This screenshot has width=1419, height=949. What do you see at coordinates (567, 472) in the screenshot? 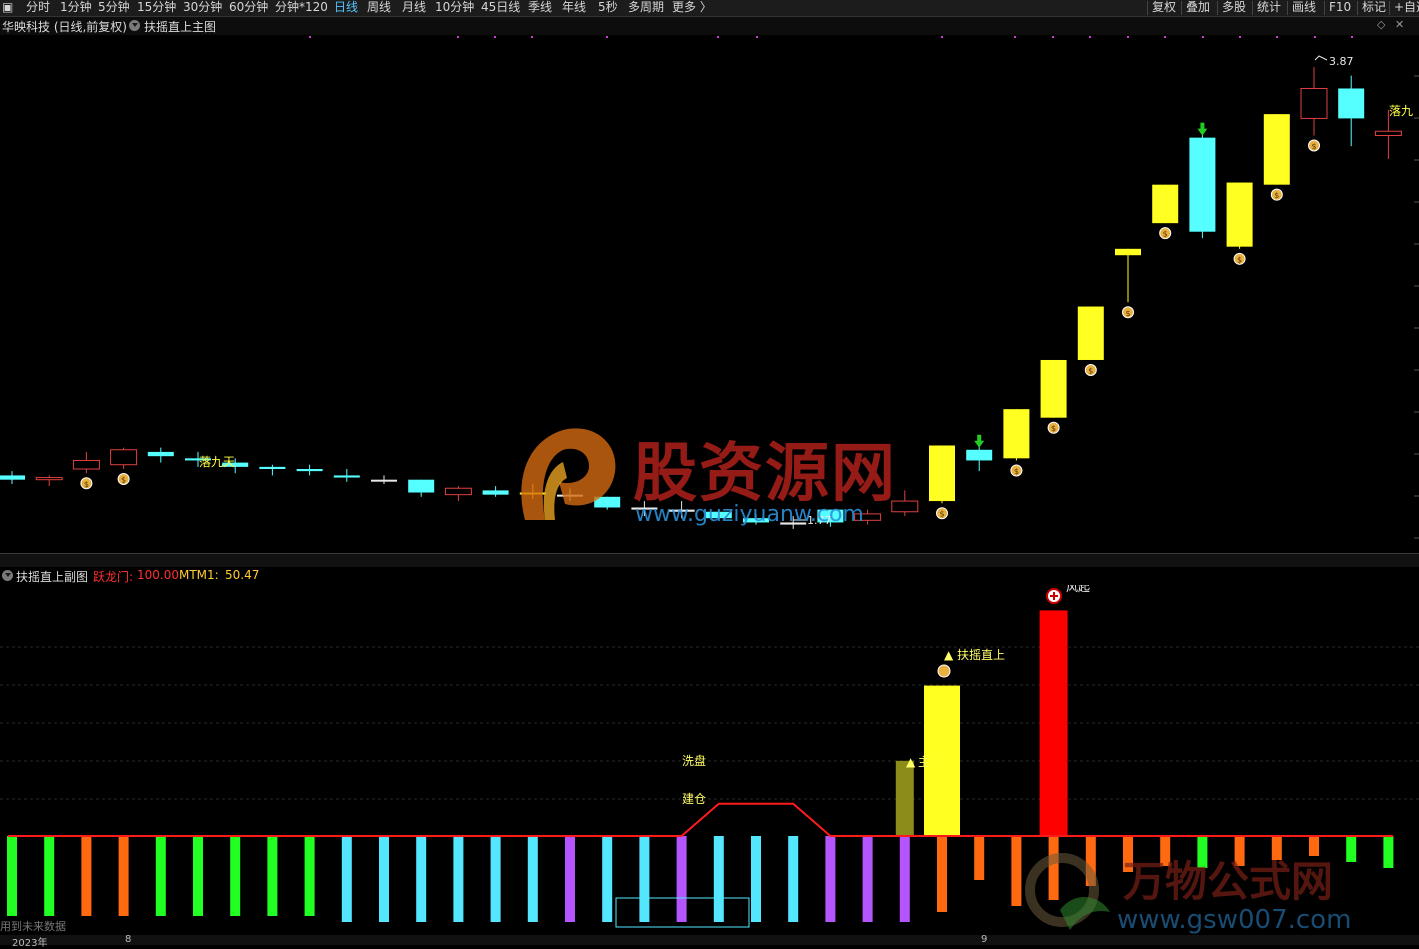
I see `guziyuan-logo` at bounding box center [567, 472].